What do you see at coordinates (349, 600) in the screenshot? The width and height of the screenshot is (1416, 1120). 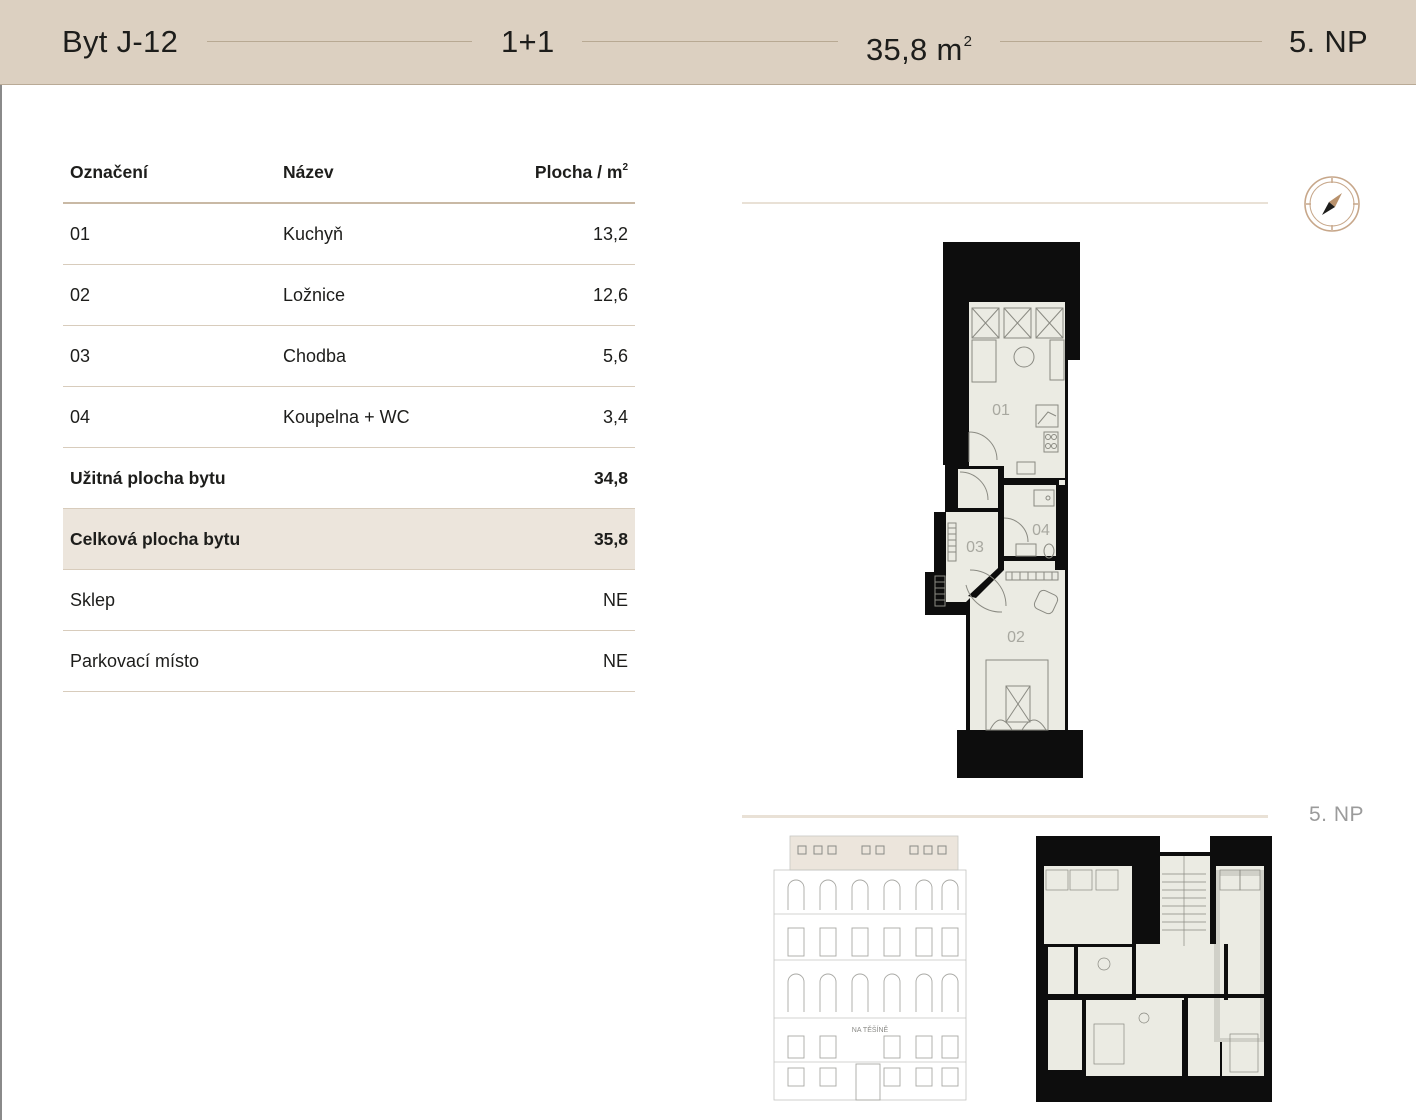 I see `cellar-row: Sklep NE` at bounding box center [349, 600].